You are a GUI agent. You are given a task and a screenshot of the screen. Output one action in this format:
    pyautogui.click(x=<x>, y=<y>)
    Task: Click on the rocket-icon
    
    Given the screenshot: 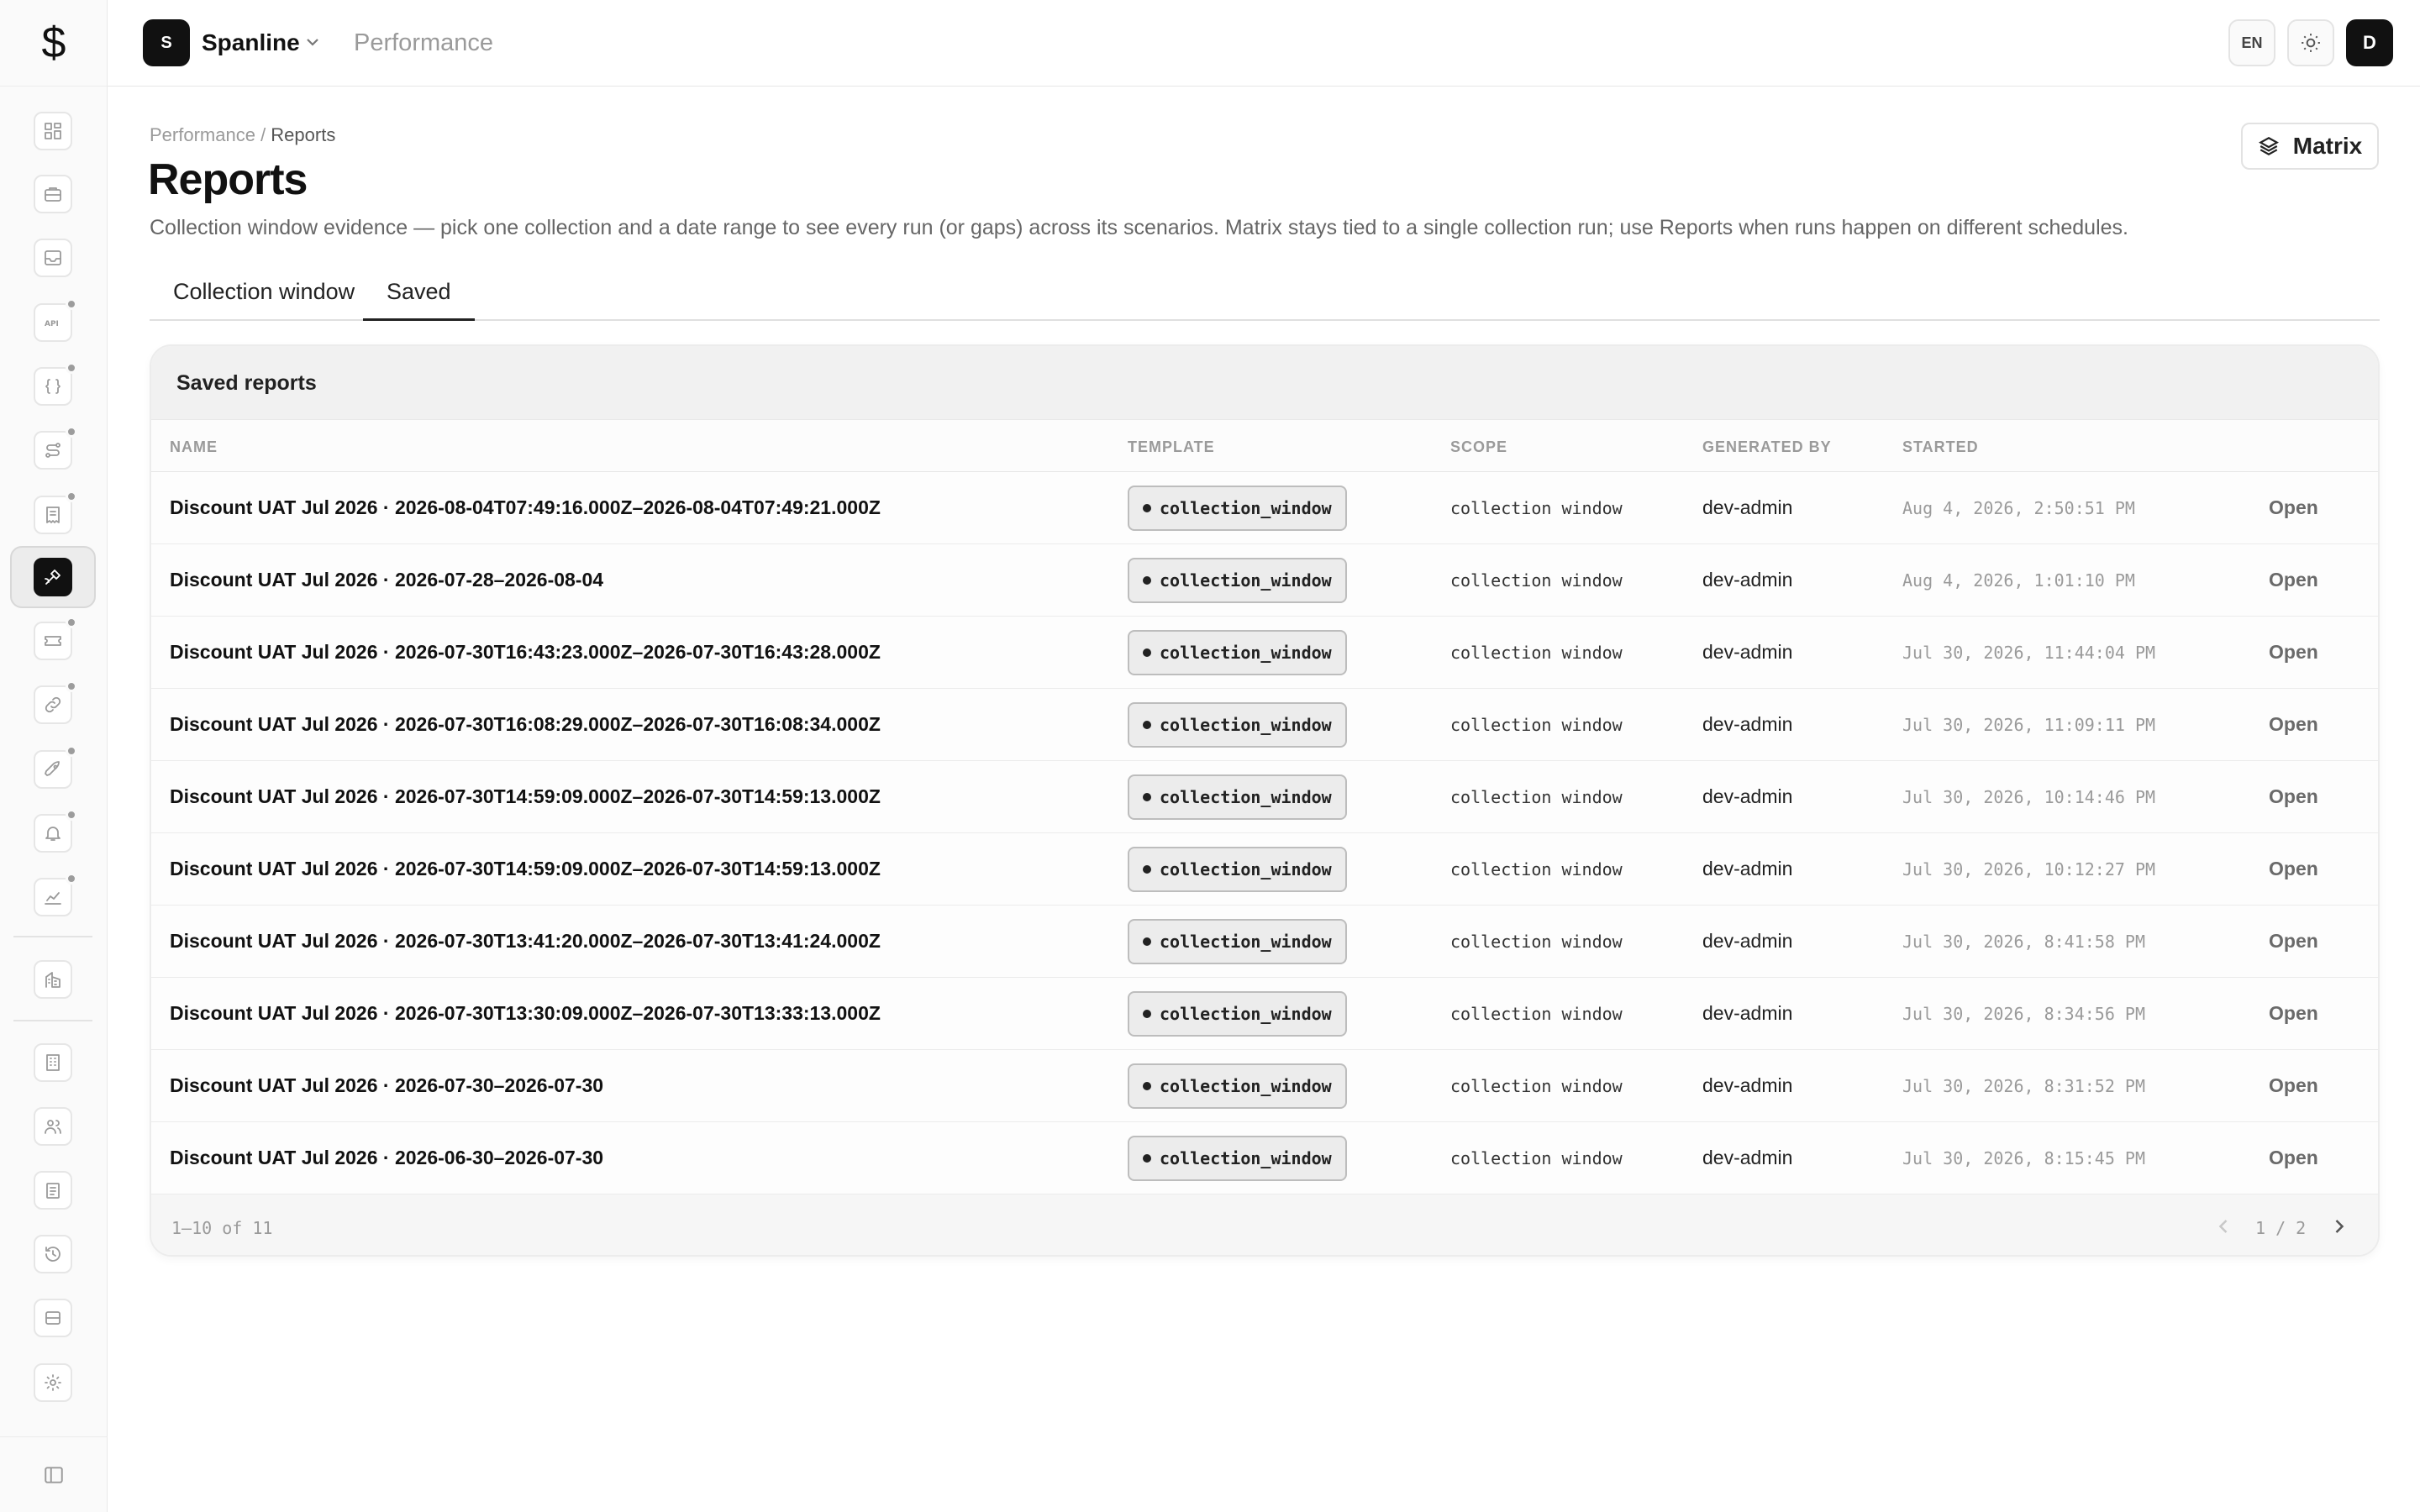 What is the action you would take?
    pyautogui.click(x=52, y=768)
    